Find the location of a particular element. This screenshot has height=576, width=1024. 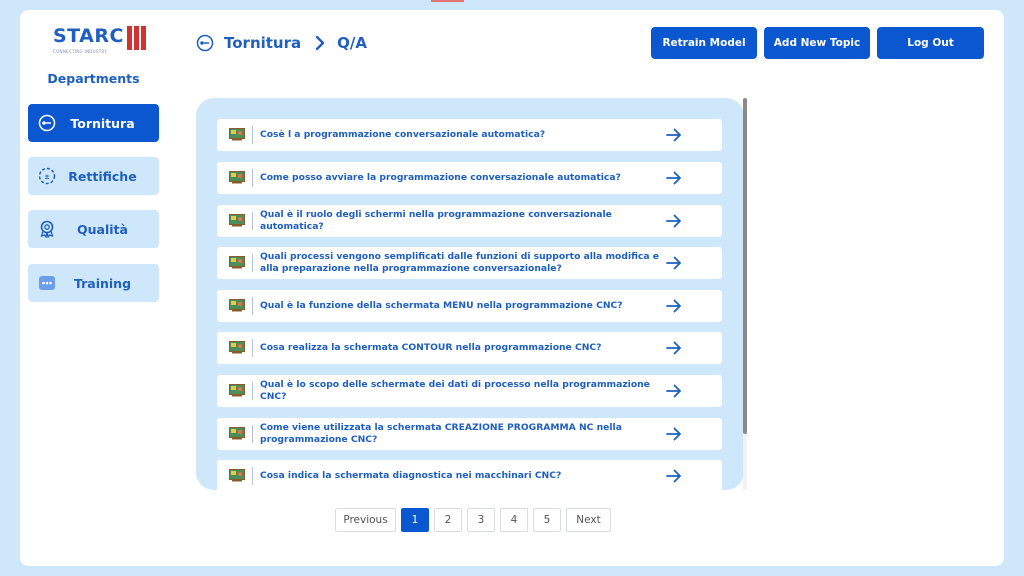

breadcrumb-department: Tornitura is located at coordinates (262, 43).